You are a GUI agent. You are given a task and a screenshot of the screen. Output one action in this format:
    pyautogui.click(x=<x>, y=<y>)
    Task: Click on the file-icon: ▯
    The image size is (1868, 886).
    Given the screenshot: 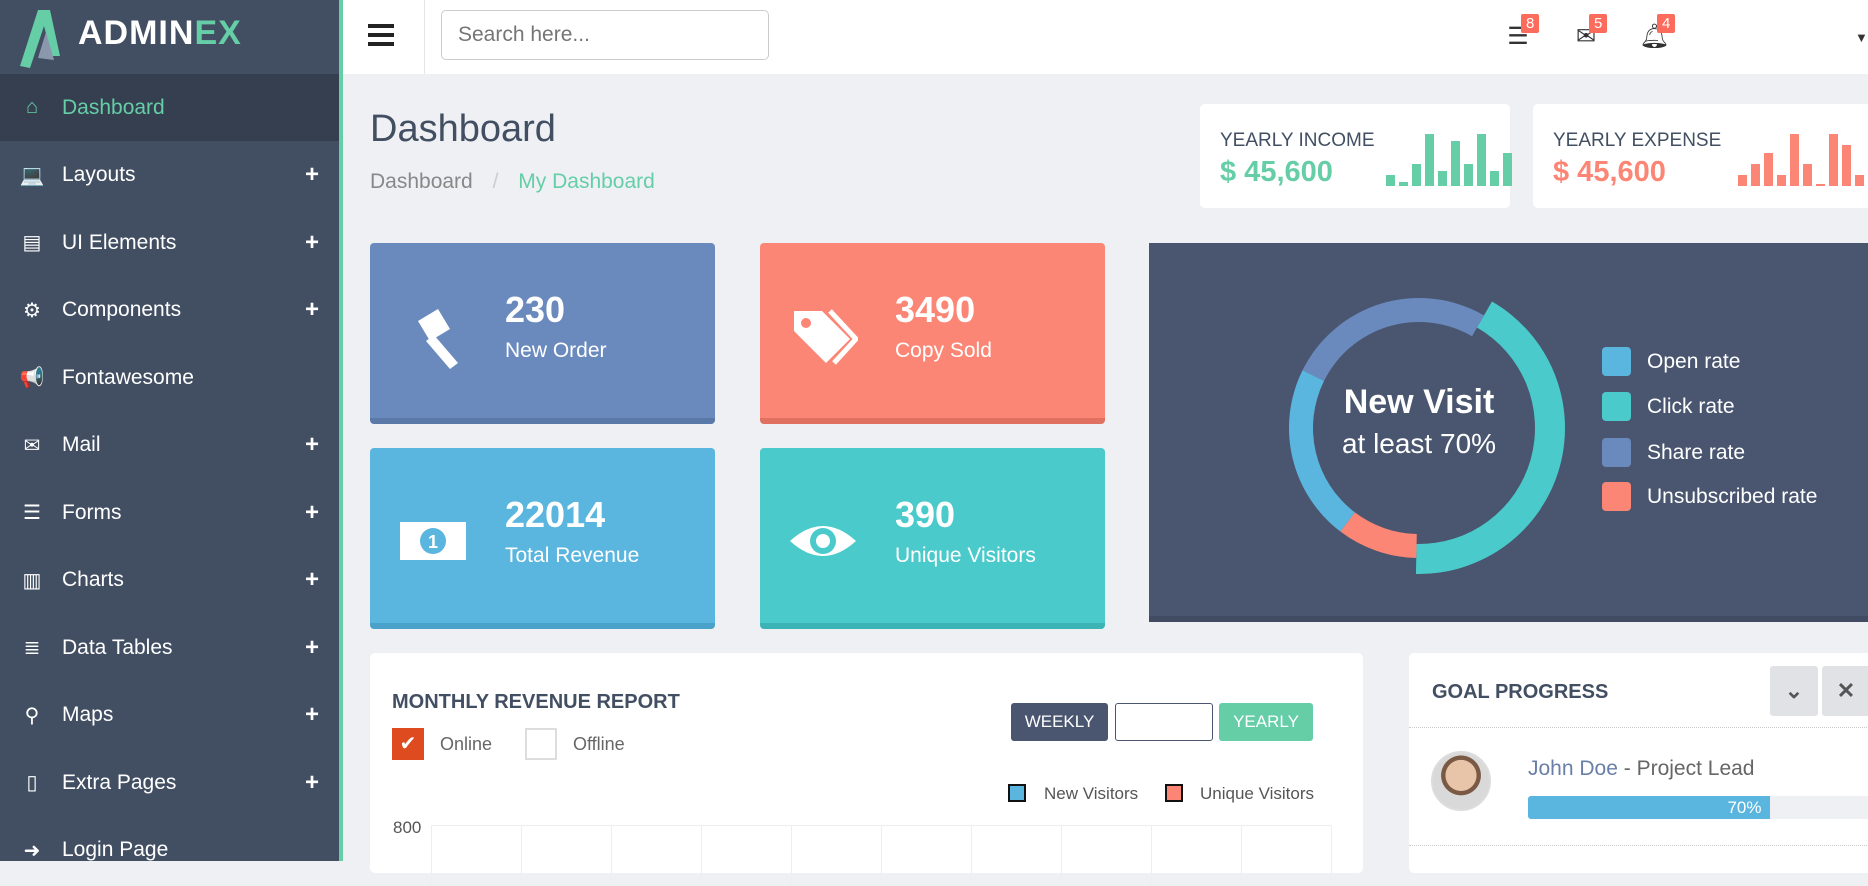 What is the action you would take?
    pyautogui.click(x=32, y=783)
    